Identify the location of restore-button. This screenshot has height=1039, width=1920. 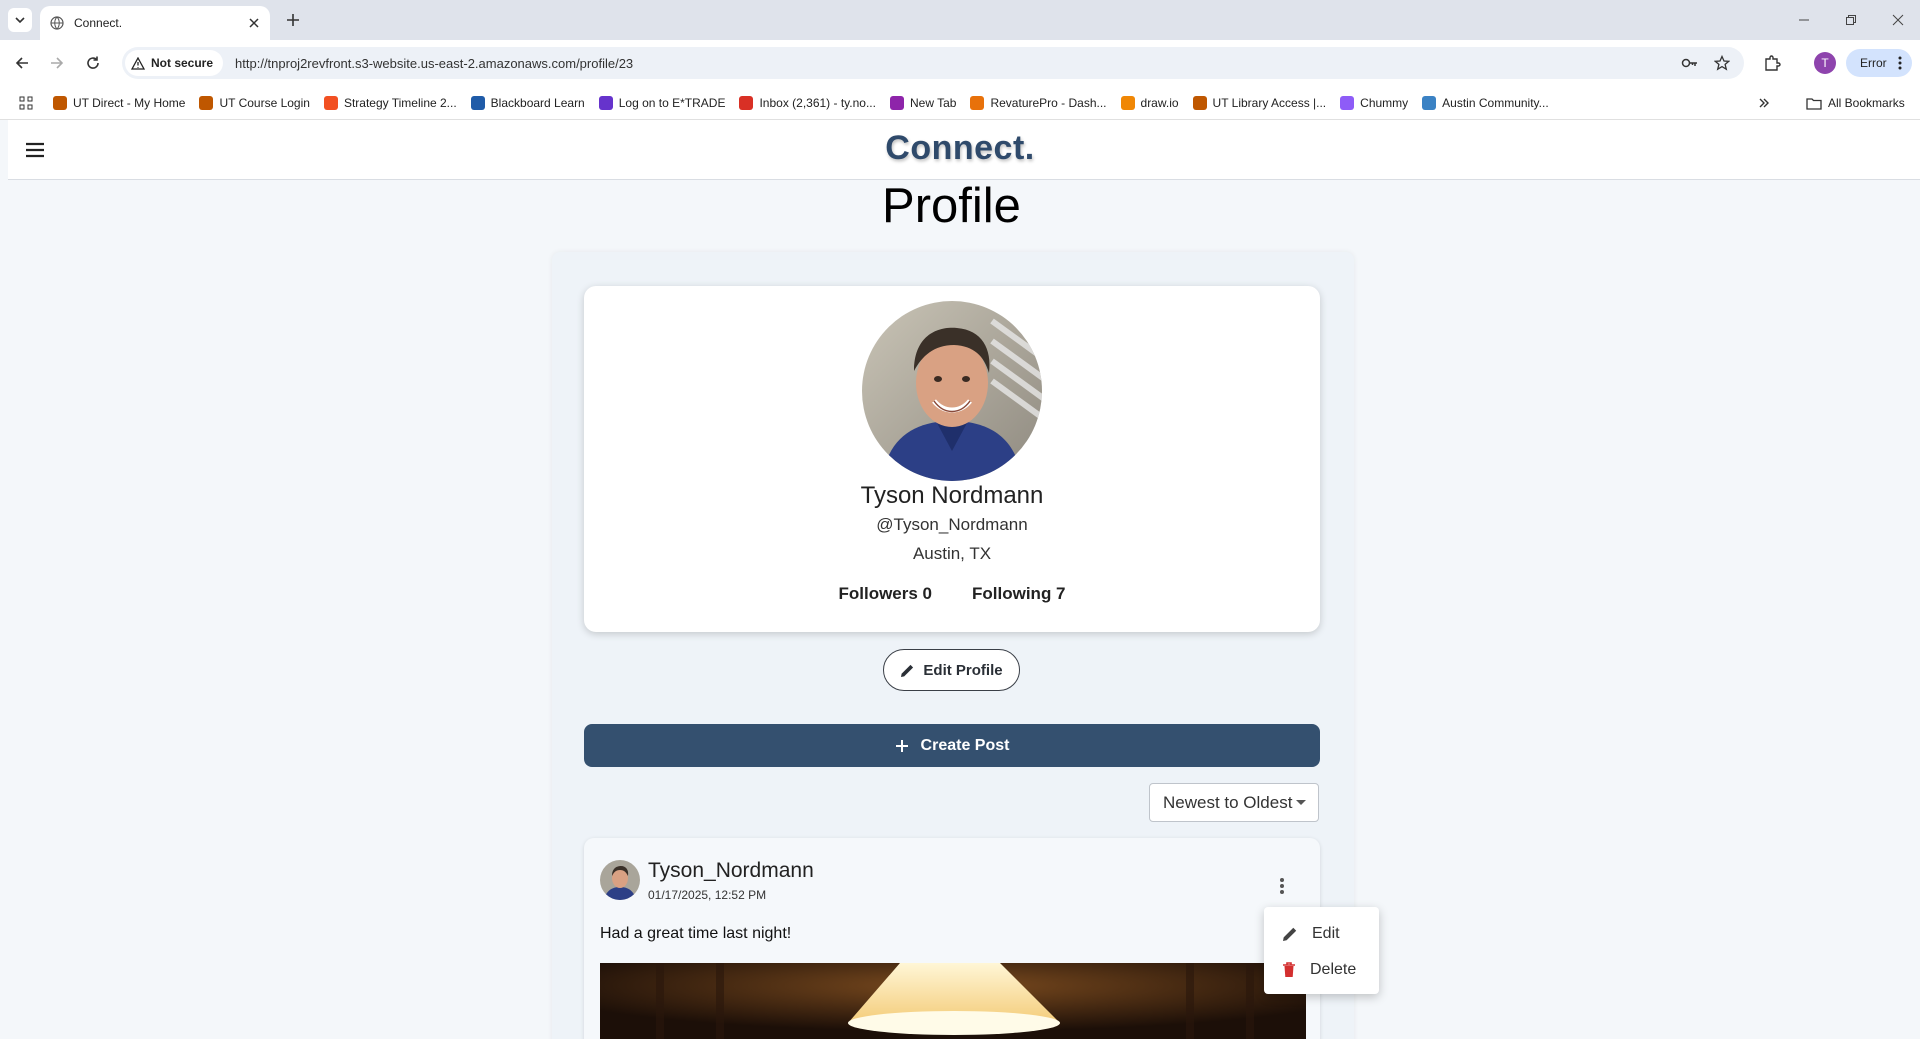
(1851, 20).